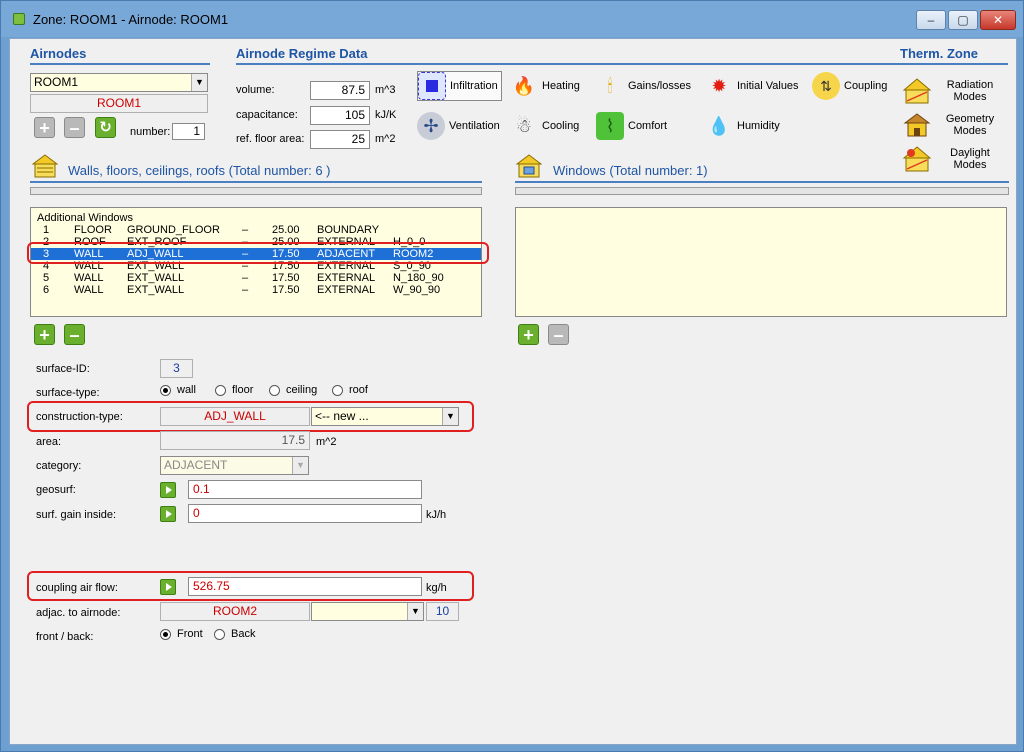 The image size is (1024, 752). I want to click on therm-zone-rule, so click(952, 64).